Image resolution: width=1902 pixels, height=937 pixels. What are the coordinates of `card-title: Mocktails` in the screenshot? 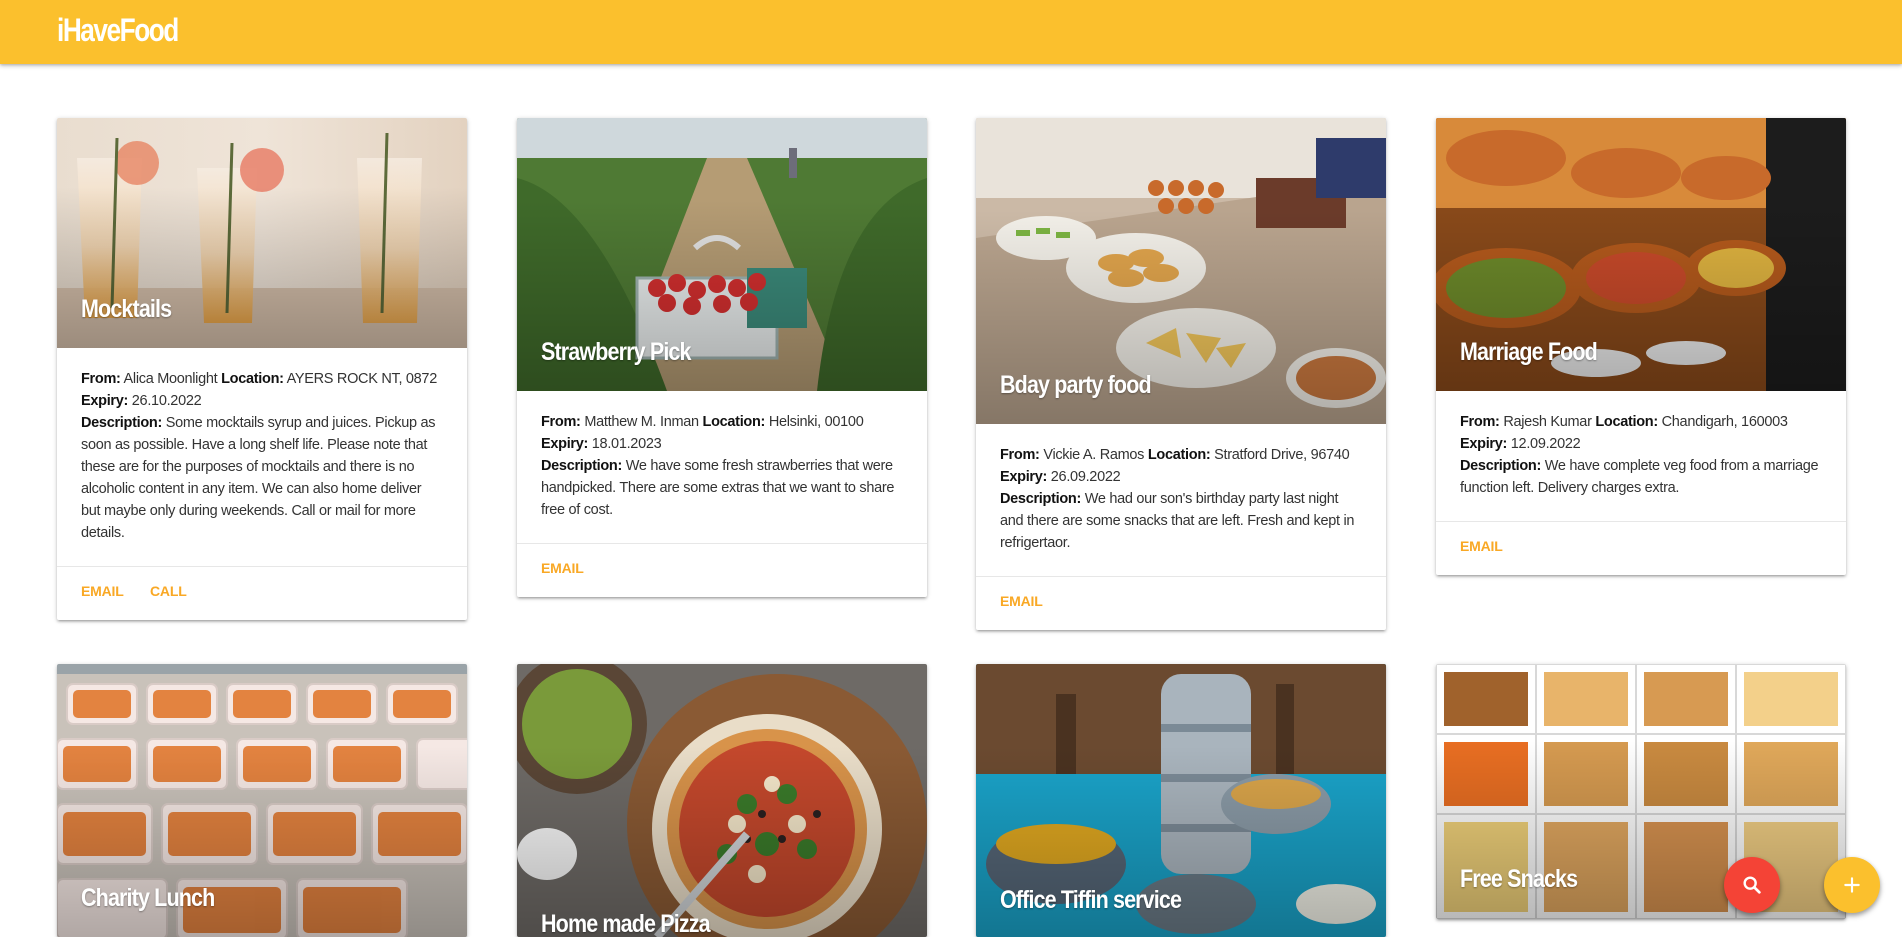 It's located at (126, 309).